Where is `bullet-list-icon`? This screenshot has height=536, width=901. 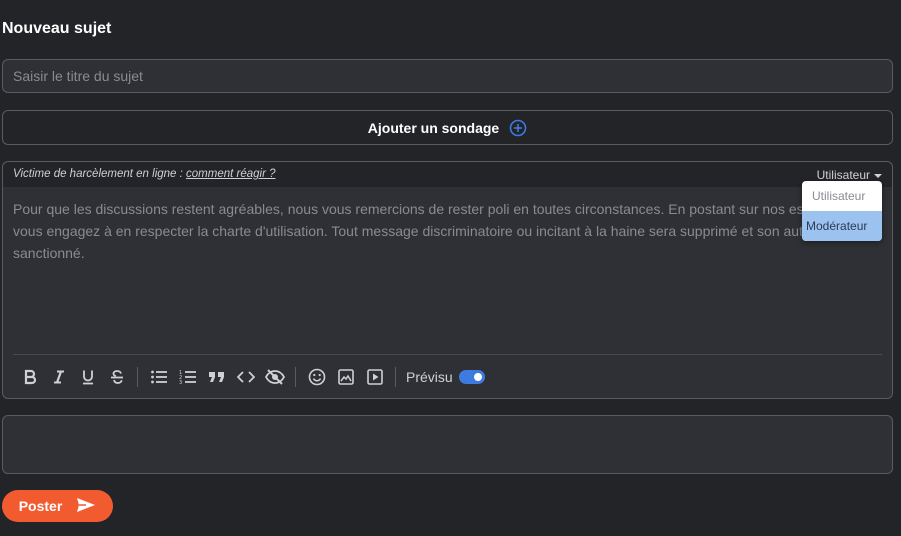 bullet-list-icon is located at coordinates (158, 377).